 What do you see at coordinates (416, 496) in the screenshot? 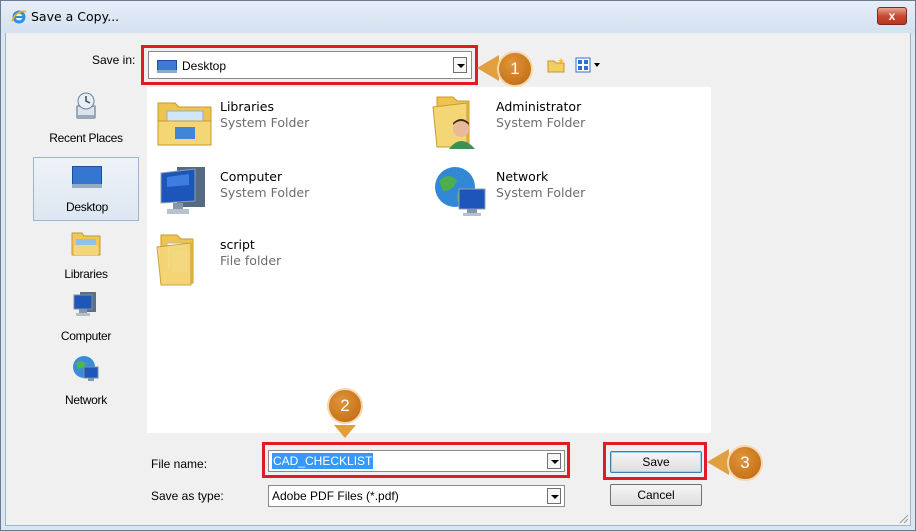
I see `save-as-type-dropdown: Adobe PDF Files (*.pdf)` at bounding box center [416, 496].